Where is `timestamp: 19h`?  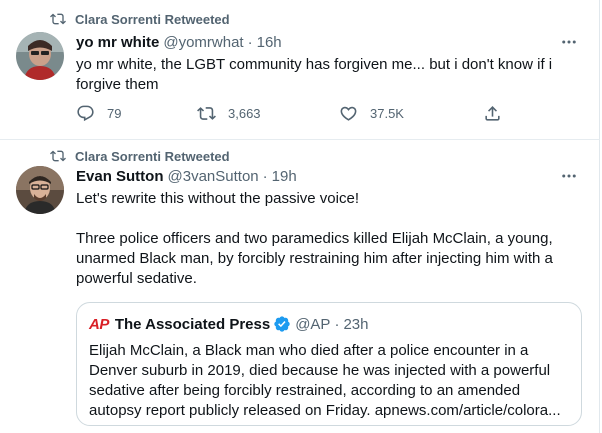
timestamp: 19h is located at coordinates (284, 176).